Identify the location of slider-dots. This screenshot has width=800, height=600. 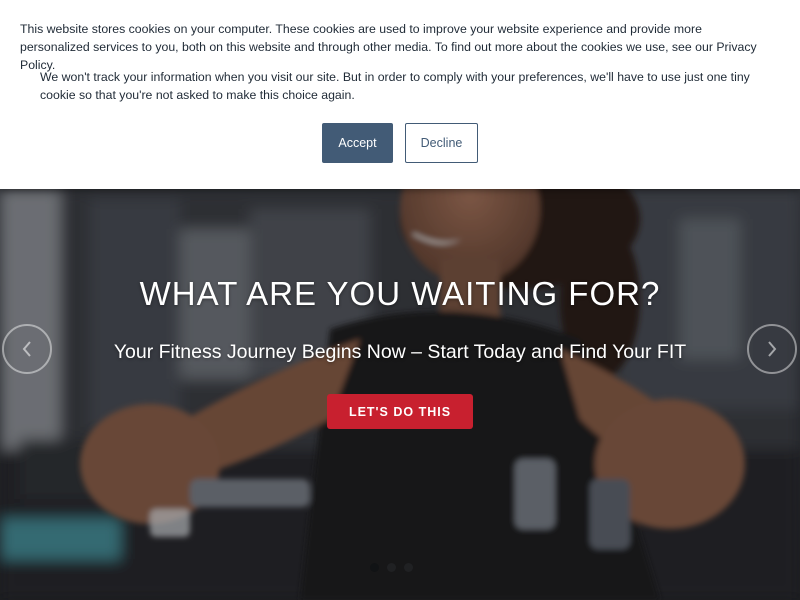
(391, 568).